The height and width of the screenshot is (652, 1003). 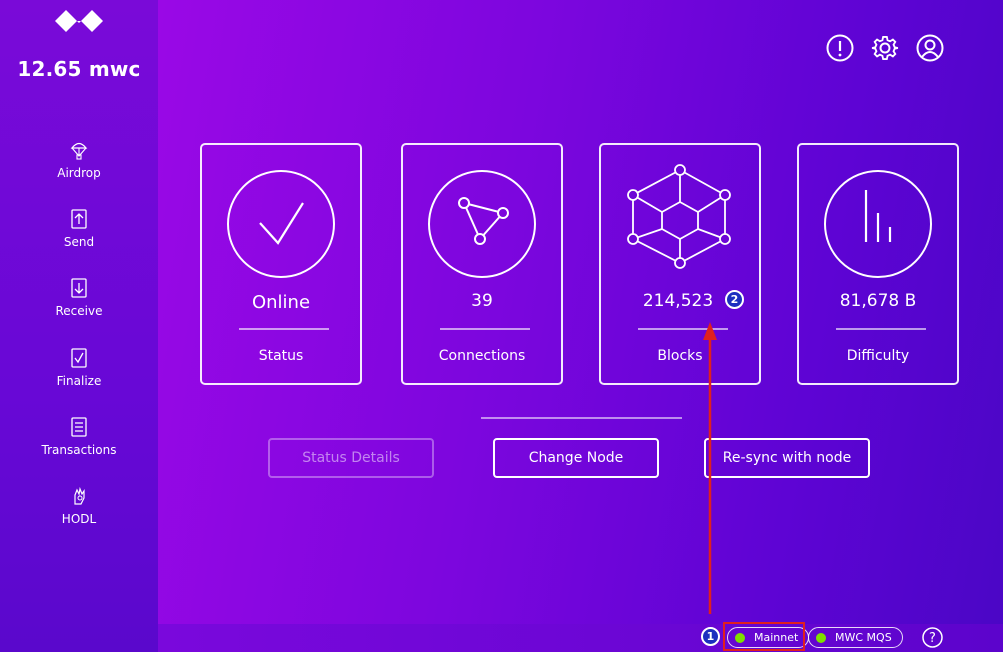 I want to click on bars-icon, so click(x=878, y=216).